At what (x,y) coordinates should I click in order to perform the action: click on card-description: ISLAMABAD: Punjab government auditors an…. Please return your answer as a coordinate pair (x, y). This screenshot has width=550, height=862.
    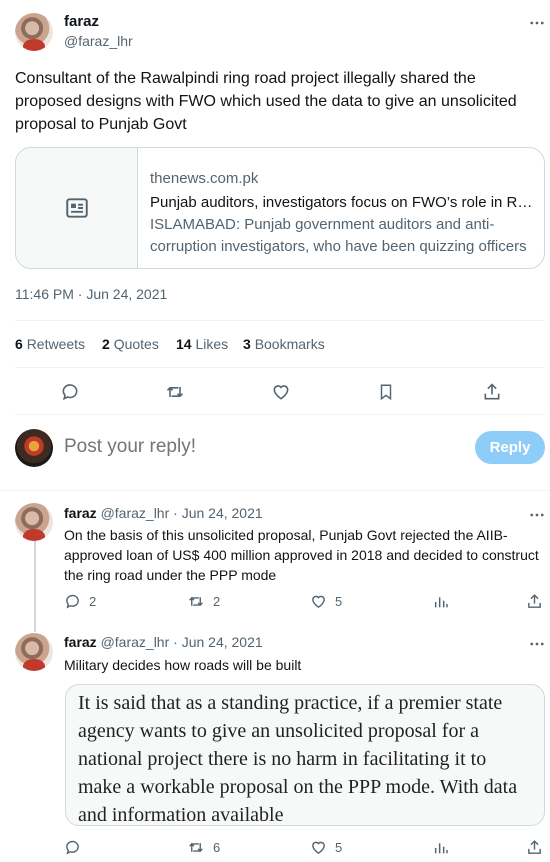
    Looking at the image, I should click on (338, 235).